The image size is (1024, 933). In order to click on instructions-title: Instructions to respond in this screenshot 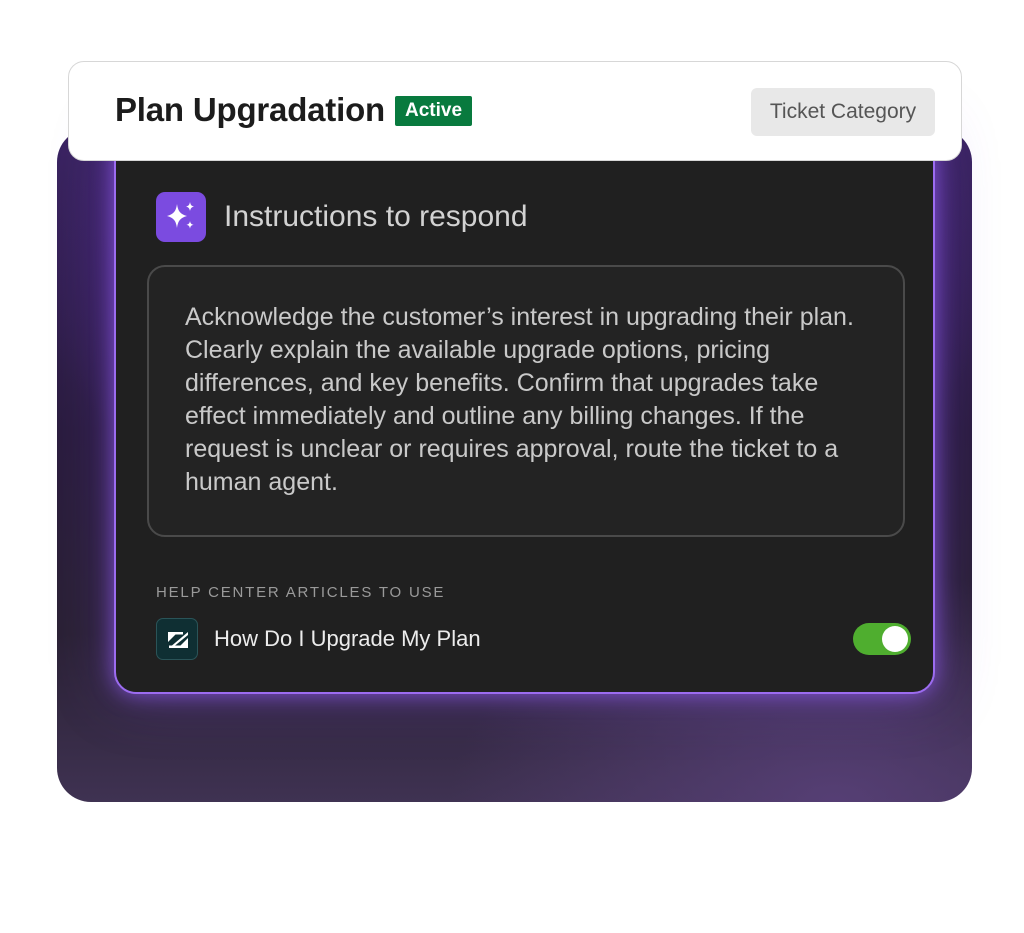, I will do `click(376, 216)`.